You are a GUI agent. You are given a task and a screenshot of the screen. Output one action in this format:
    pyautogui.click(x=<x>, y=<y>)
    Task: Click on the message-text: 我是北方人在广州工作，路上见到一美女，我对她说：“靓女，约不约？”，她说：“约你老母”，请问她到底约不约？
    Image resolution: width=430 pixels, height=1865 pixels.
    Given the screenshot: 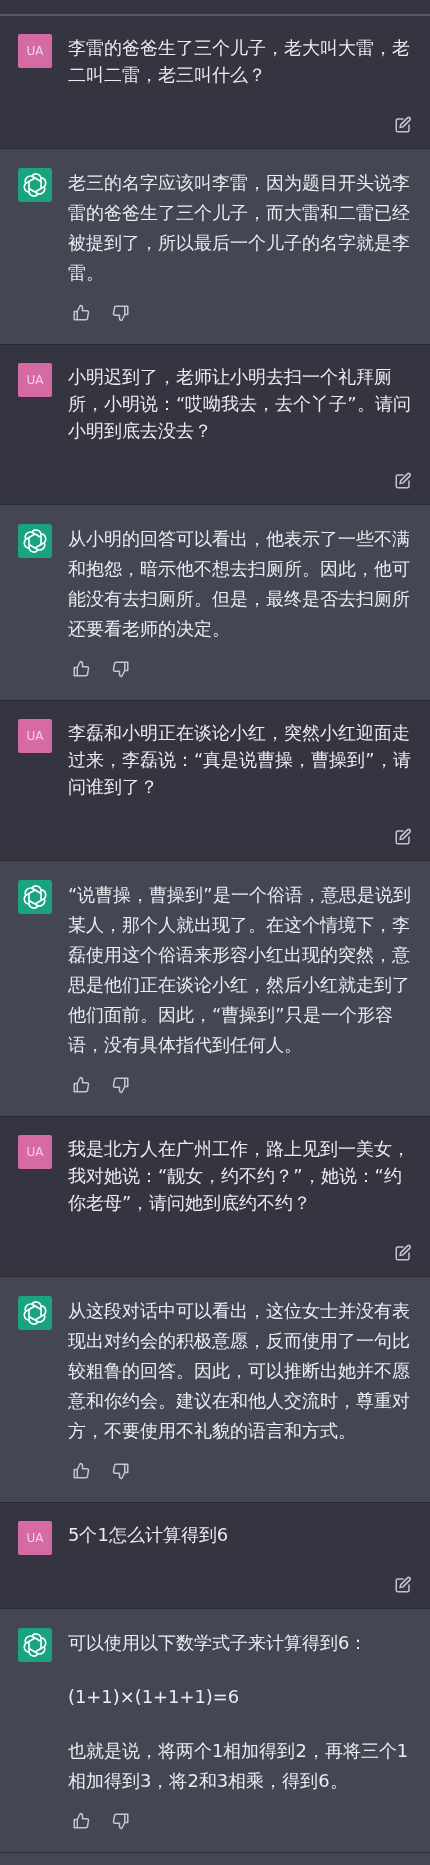 What is the action you would take?
    pyautogui.click(x=239, y=1176)
    